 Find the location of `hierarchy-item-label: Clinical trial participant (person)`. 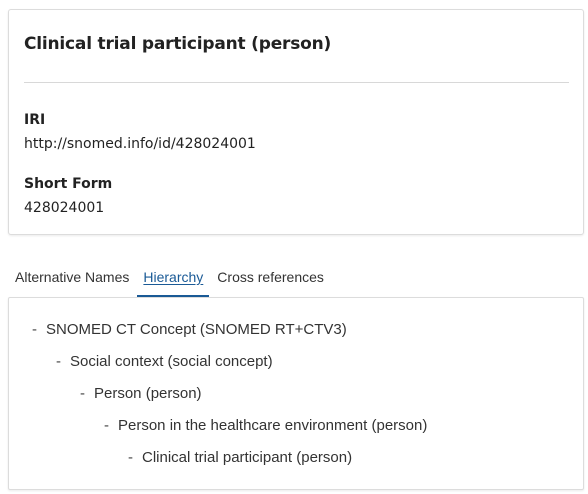

hierarchy-item-label: Clinical trial participant (person) is located at coordinates (247, 457).